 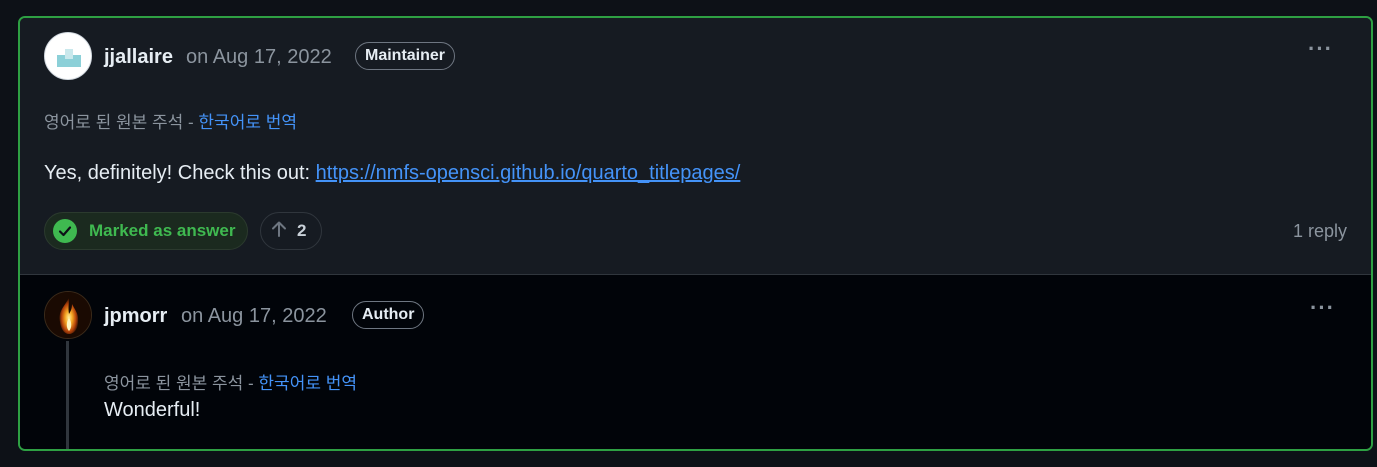 I want to click on translation-note: 영어로 된 원본 주석 - 한국어로 번역, so click(x=170, y=120).